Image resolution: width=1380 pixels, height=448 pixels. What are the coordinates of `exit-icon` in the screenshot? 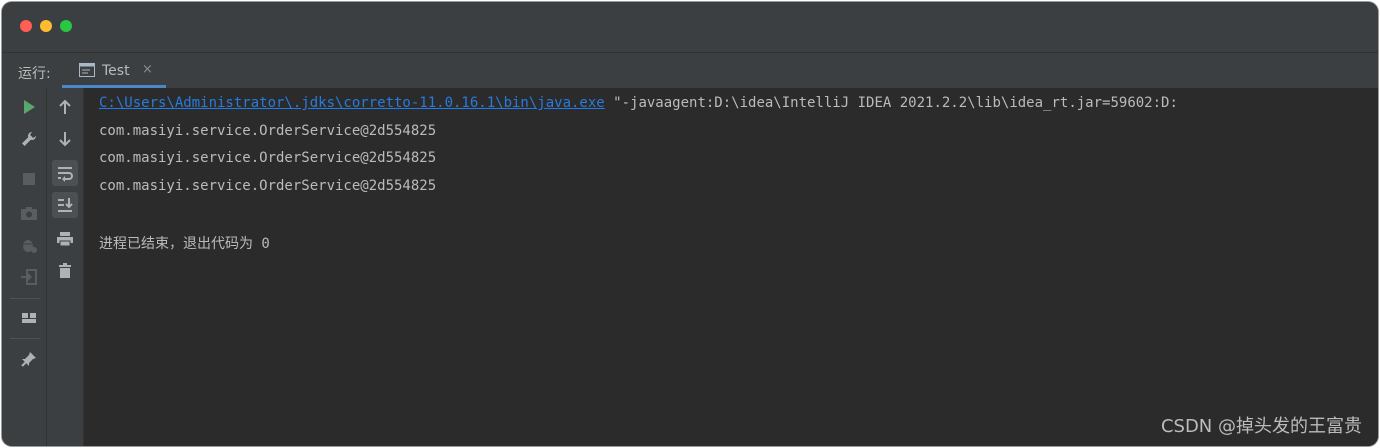 It's located at (29, 277).